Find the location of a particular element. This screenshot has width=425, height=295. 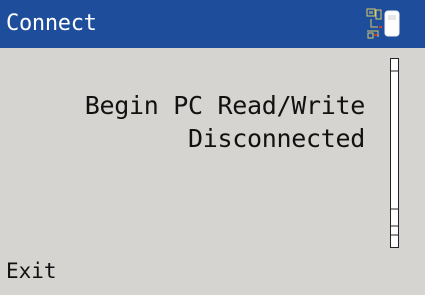

begin-pc-read-write-message: Begin PC Read/Write is located at coordinates (225, 105).